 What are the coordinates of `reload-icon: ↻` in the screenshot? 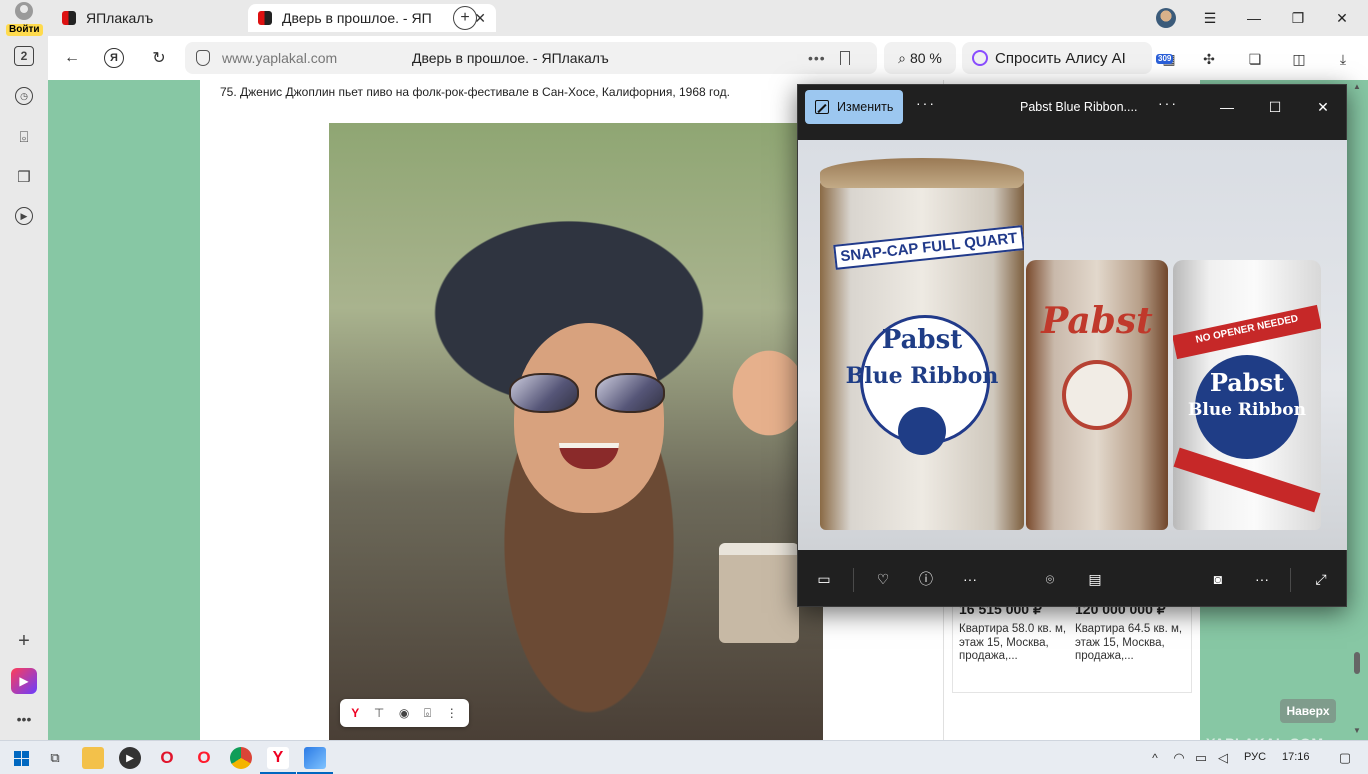 It's located at (159, 58).